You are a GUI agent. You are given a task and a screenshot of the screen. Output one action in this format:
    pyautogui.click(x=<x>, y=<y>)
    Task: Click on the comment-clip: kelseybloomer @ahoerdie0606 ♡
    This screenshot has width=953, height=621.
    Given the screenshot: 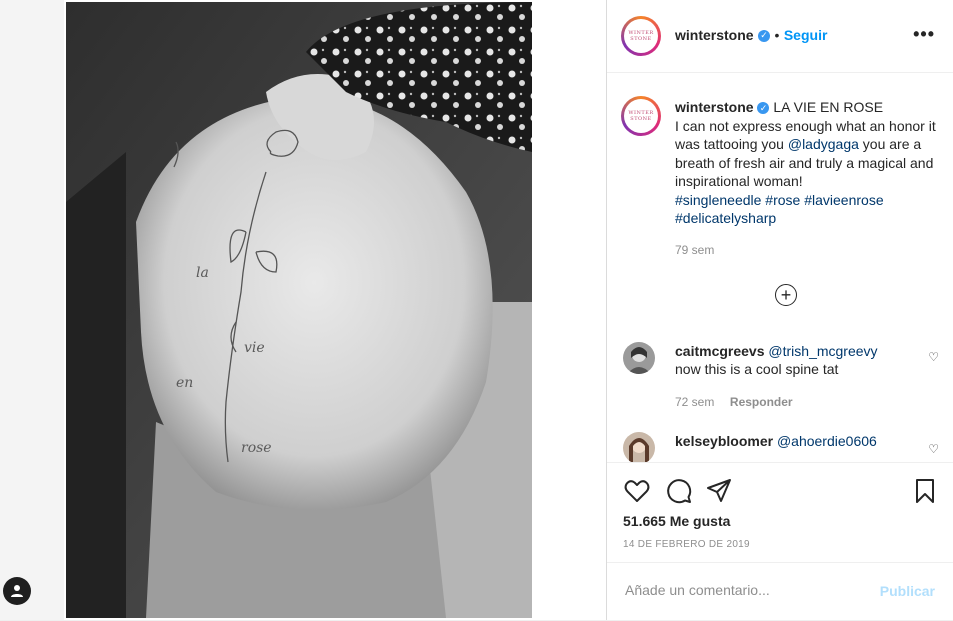 What is the action you would take?
    pyautogui.click(x=780, y=441)
    